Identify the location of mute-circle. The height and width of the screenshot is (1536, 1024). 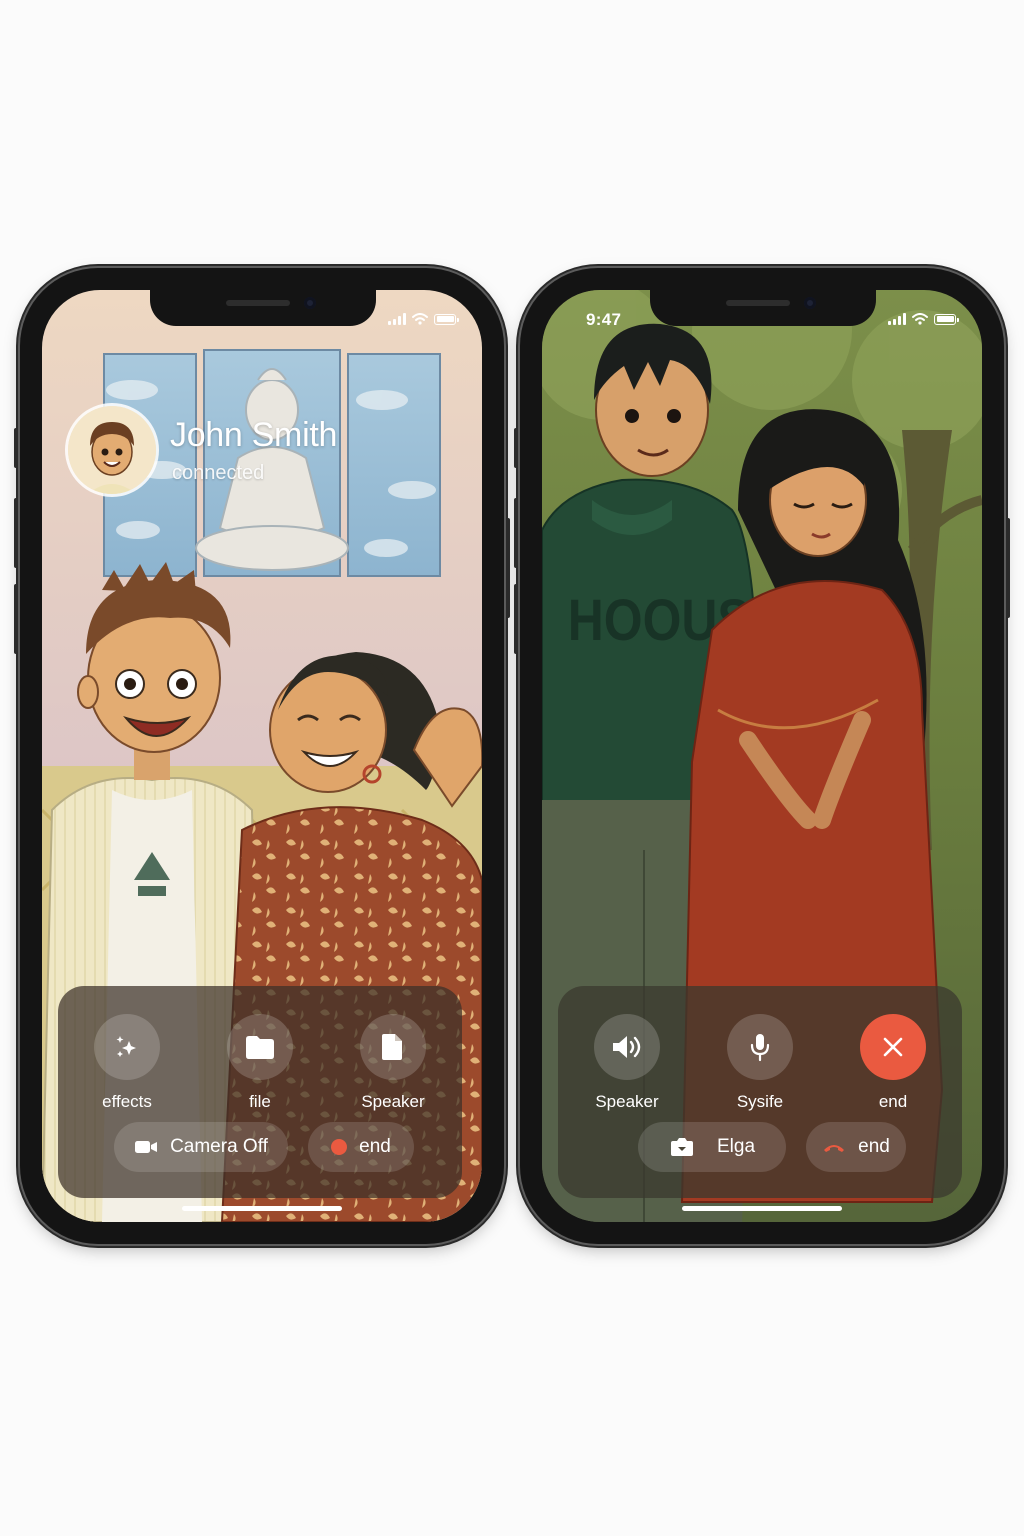
(760, 1047).